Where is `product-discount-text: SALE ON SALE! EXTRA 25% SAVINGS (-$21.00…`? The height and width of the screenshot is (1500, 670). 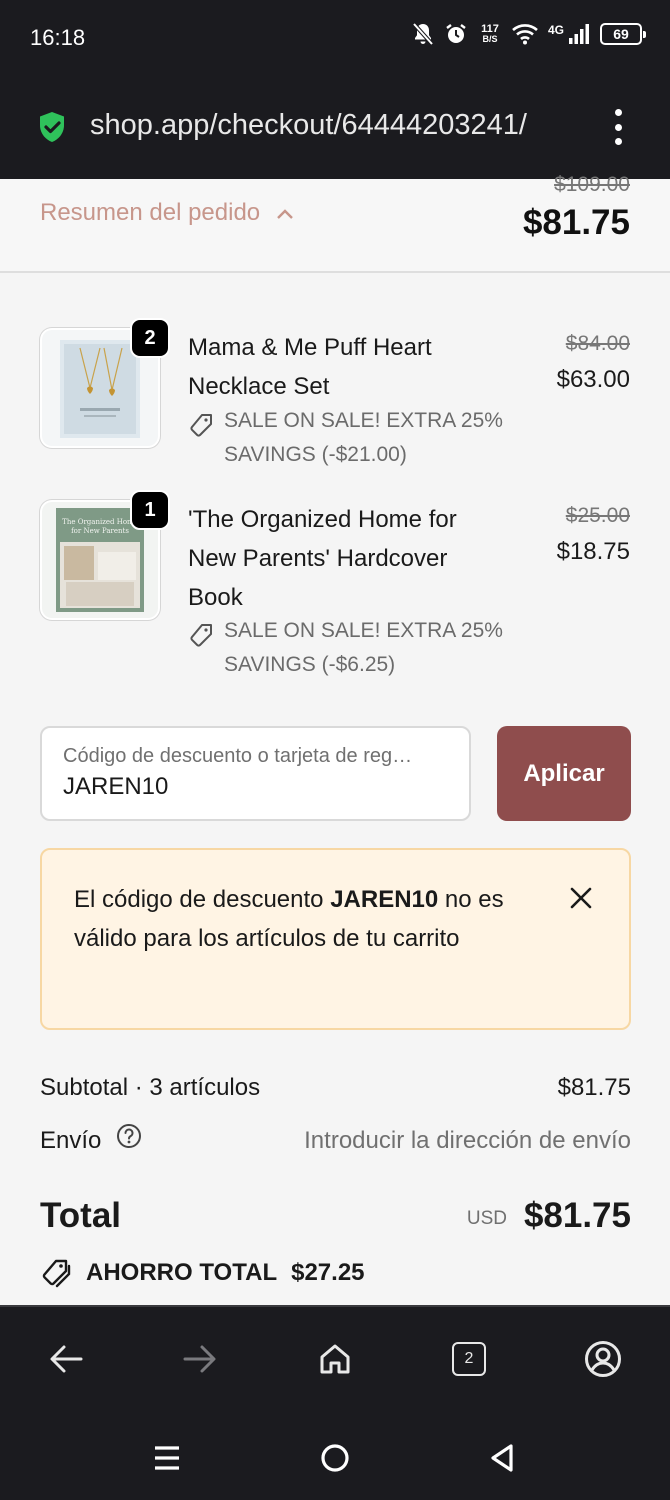 product-discount-text: SALE ON SALE! EXTRA 25% SAVINGS (-$21.00… is located at coordinates (363, 437).